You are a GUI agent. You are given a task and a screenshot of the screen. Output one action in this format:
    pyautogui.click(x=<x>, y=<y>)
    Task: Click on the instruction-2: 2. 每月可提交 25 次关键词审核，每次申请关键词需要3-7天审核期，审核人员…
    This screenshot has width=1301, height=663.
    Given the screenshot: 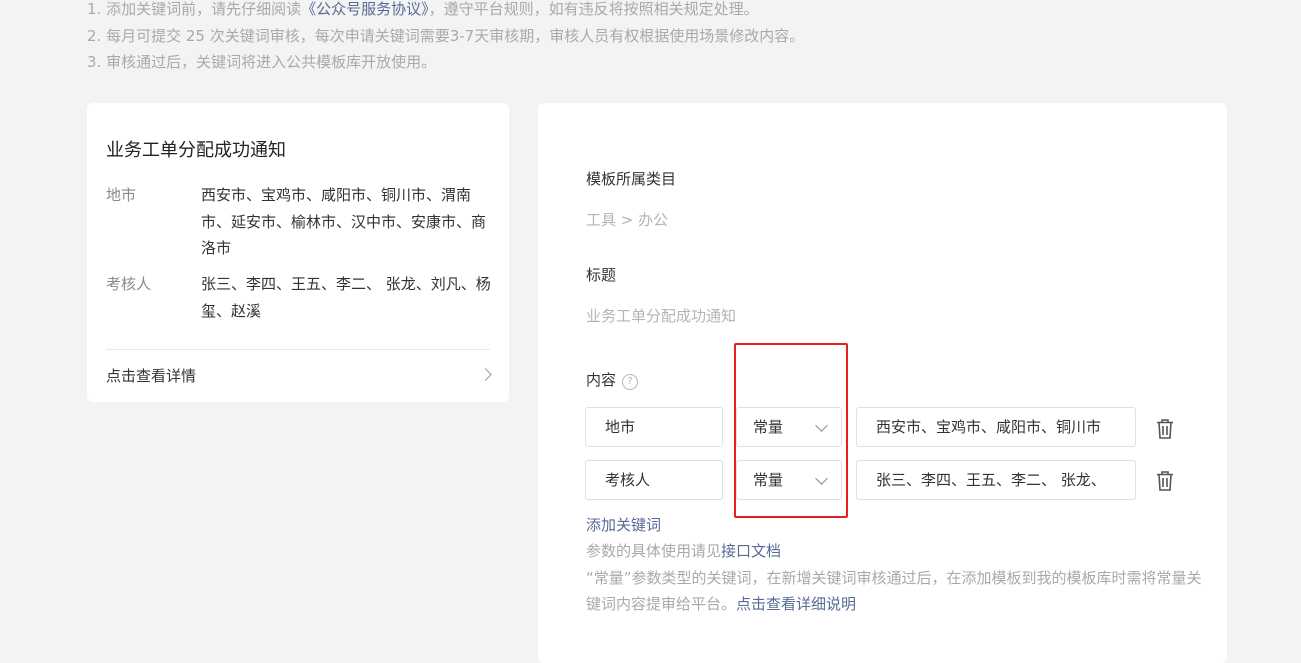 What is the action you would take?
    pyautogui.click(x=446, y=35)
    